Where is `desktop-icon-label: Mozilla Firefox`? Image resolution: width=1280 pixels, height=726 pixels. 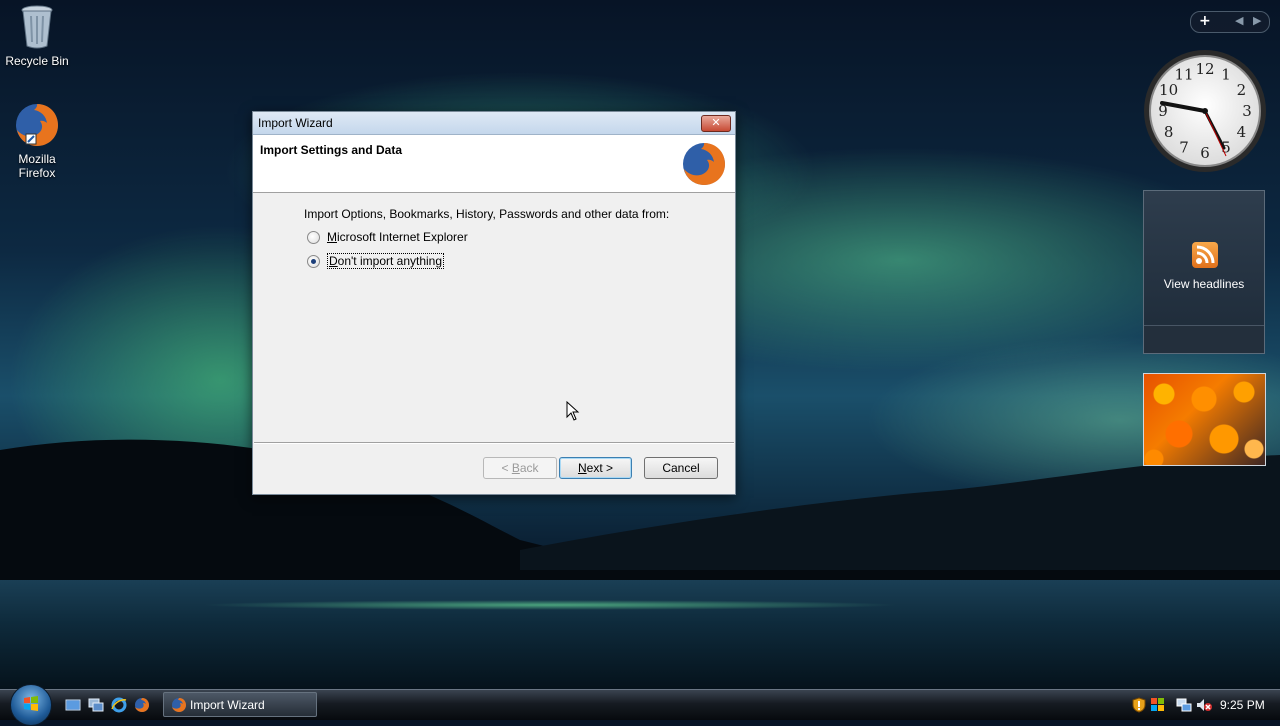 desktop-icon-label: Mozilla Firefox is located at coordinates (37, 166).